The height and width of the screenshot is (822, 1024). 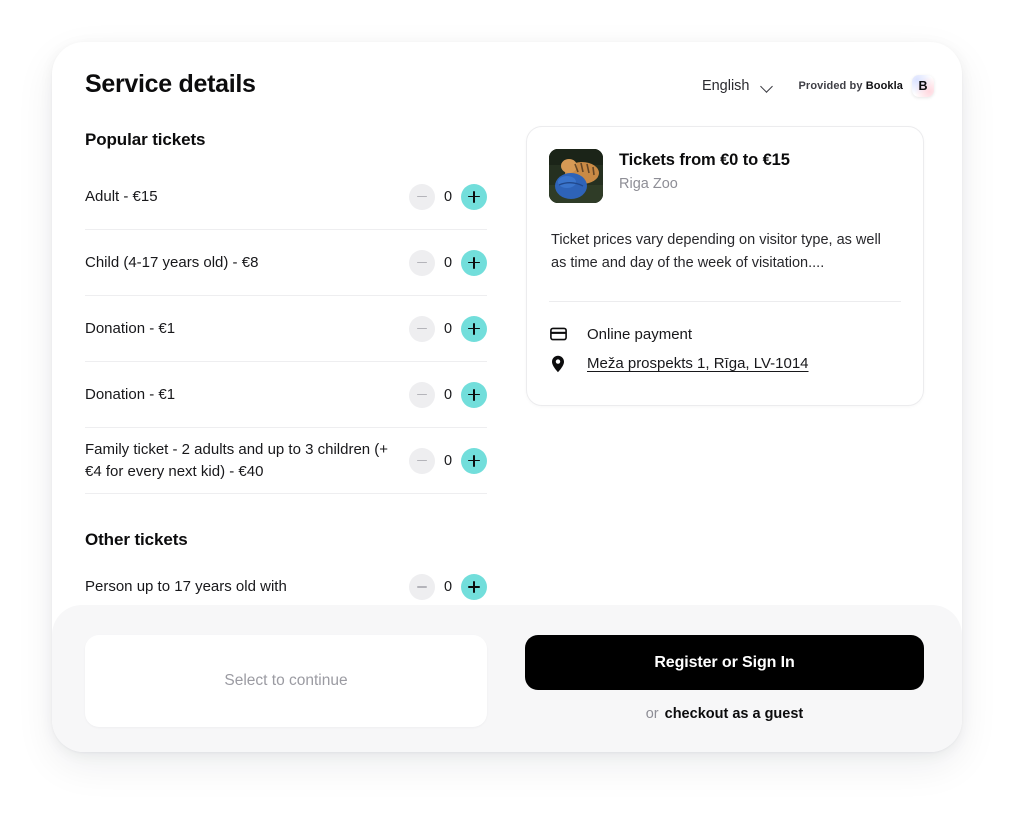 What do you see at coordinates (767, 86) in the screenshot?
I see `chevron-down-icon` at bounding box center [767, 86].